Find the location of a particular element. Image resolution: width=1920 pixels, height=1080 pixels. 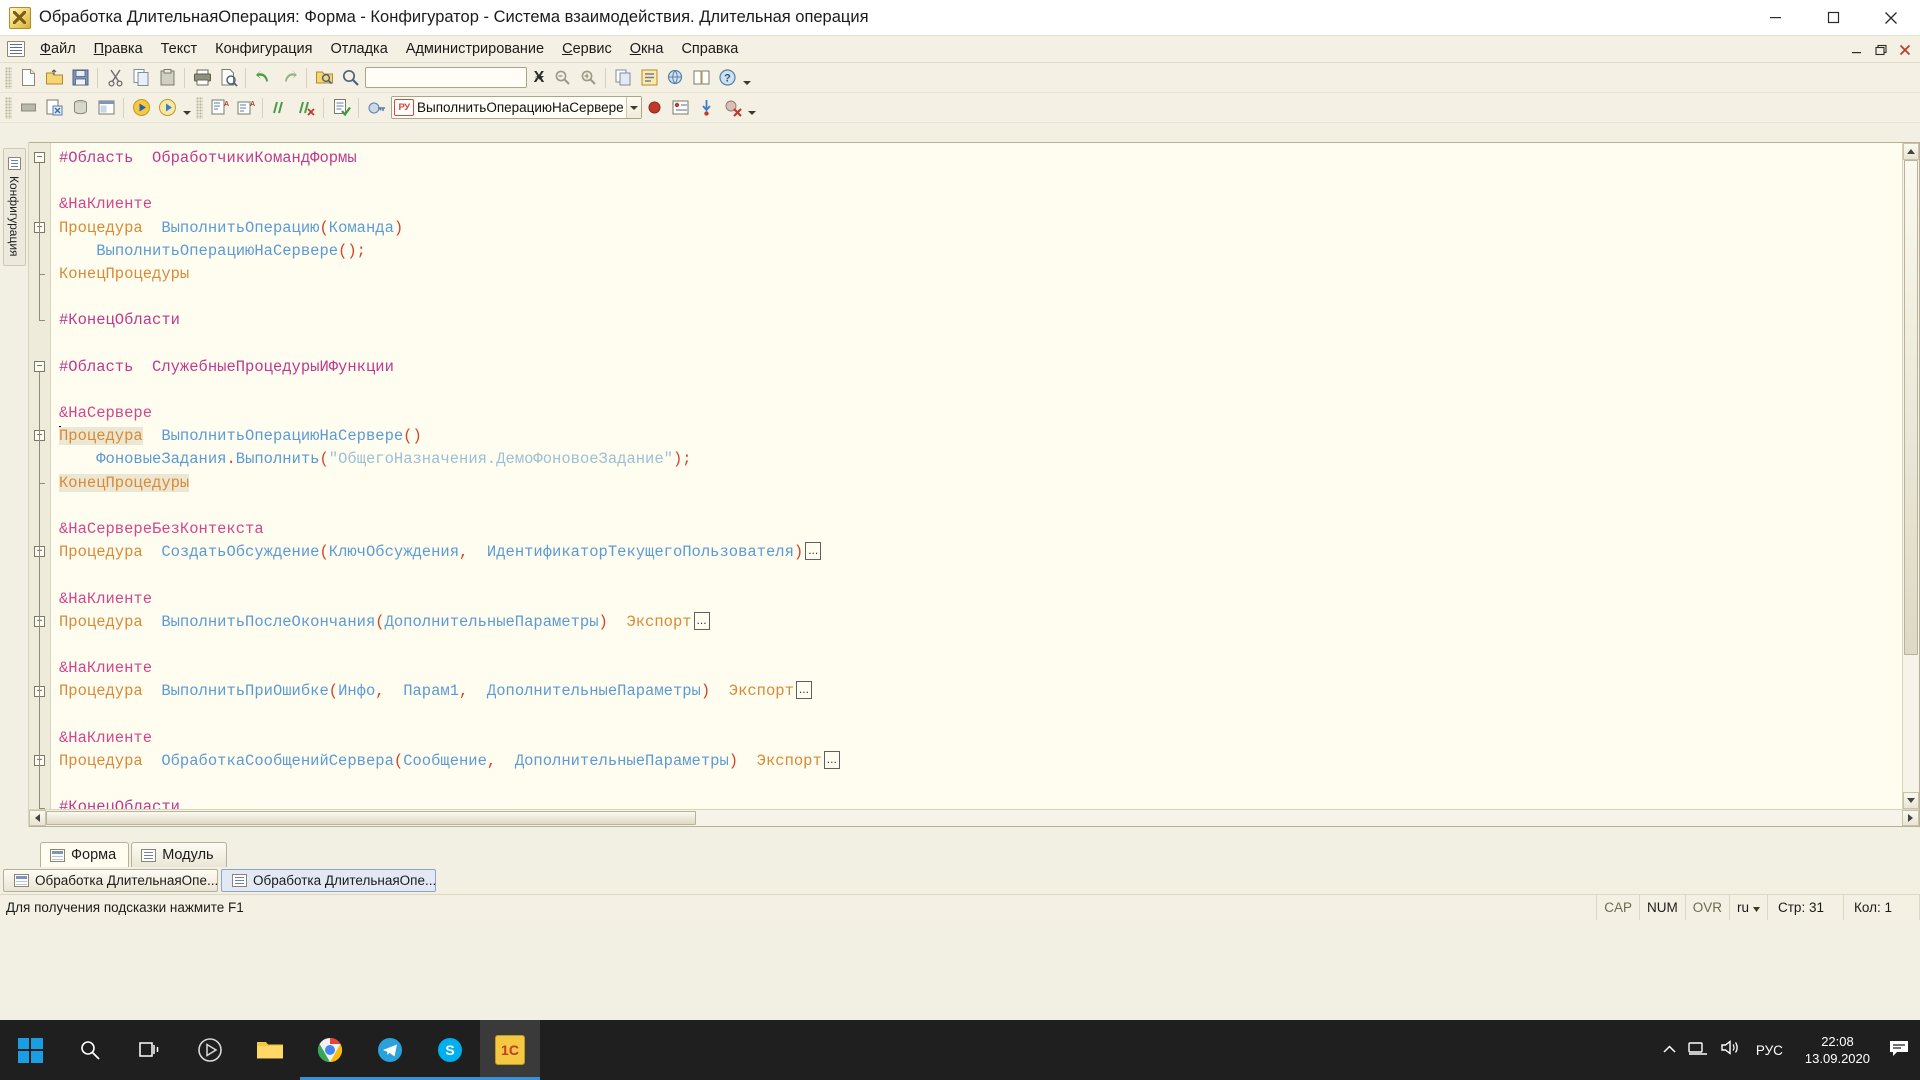

menu-windows: Окна is located at coordinates (647, 49).